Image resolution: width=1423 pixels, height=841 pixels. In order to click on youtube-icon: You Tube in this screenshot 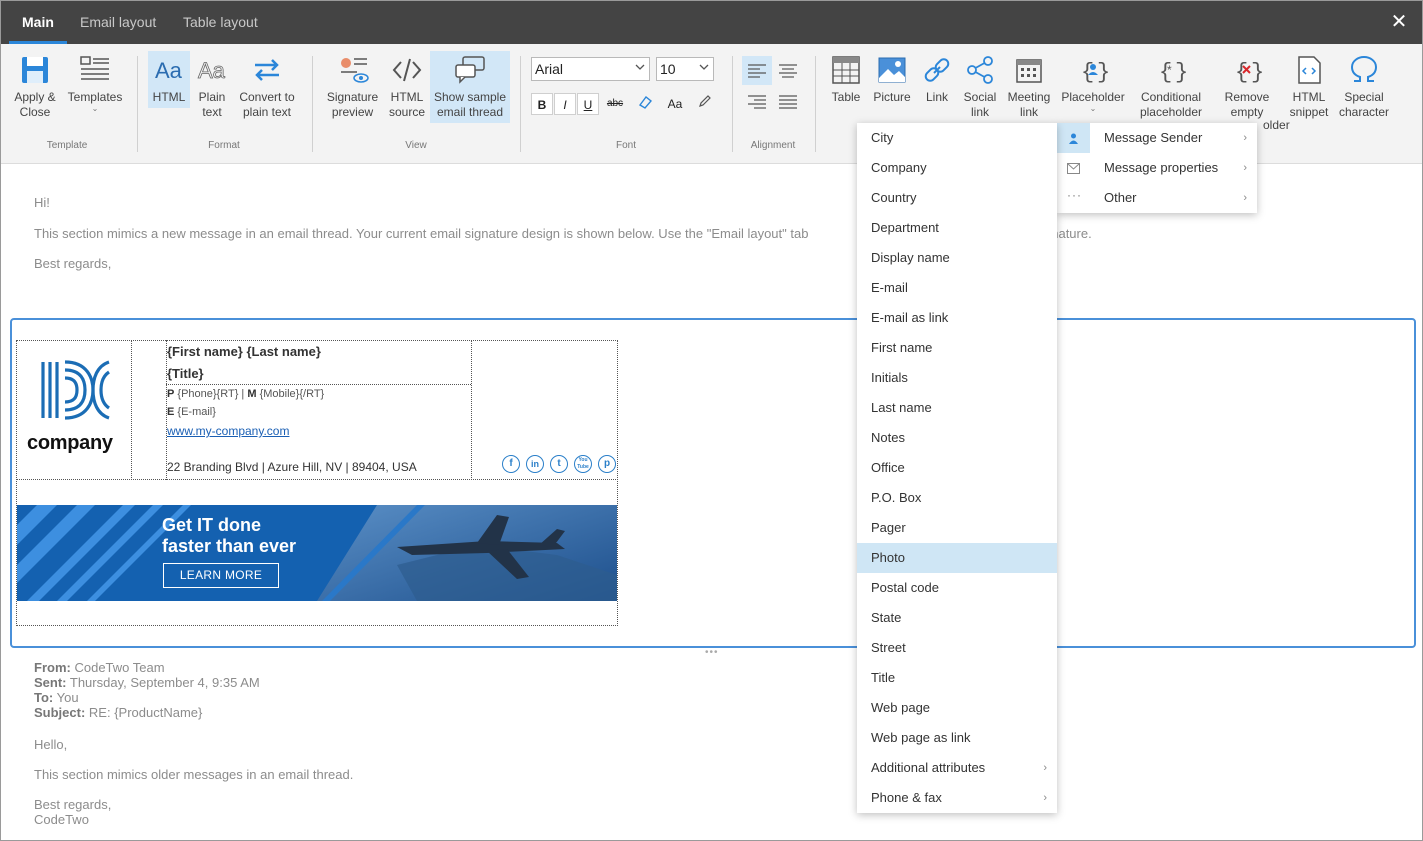, I will do `click(583, 464)`.